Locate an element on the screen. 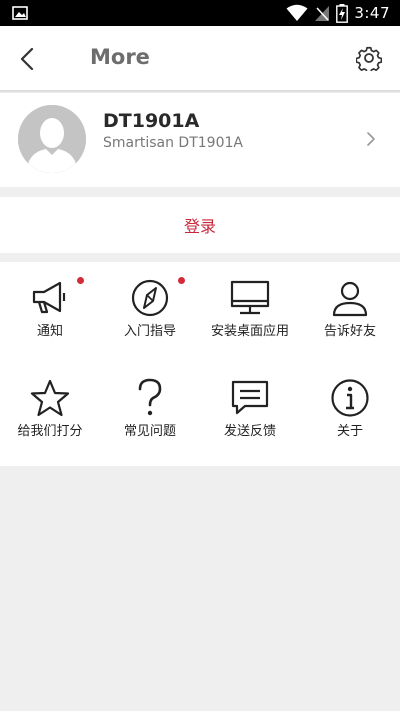 The height and width of the screenshot is (711, 400). back-button is located at coordinates (27, 59).